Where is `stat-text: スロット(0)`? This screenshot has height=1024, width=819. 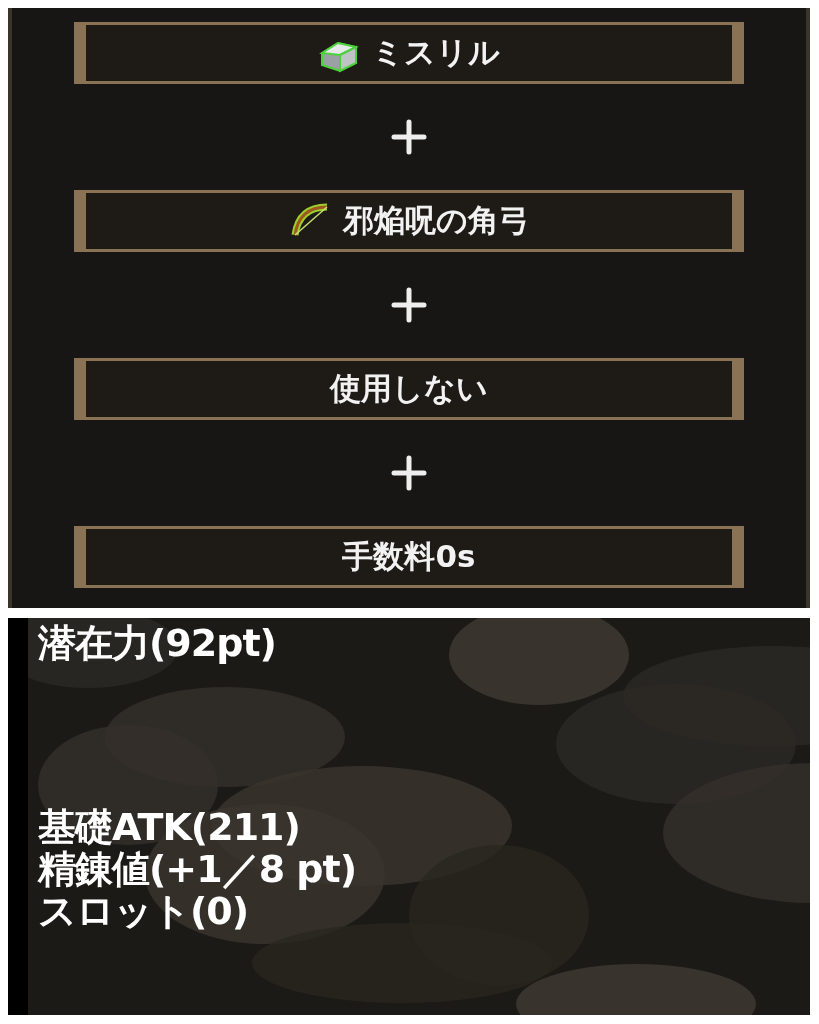
stat-text: スロット(0) is located at coordinates (143, 911).